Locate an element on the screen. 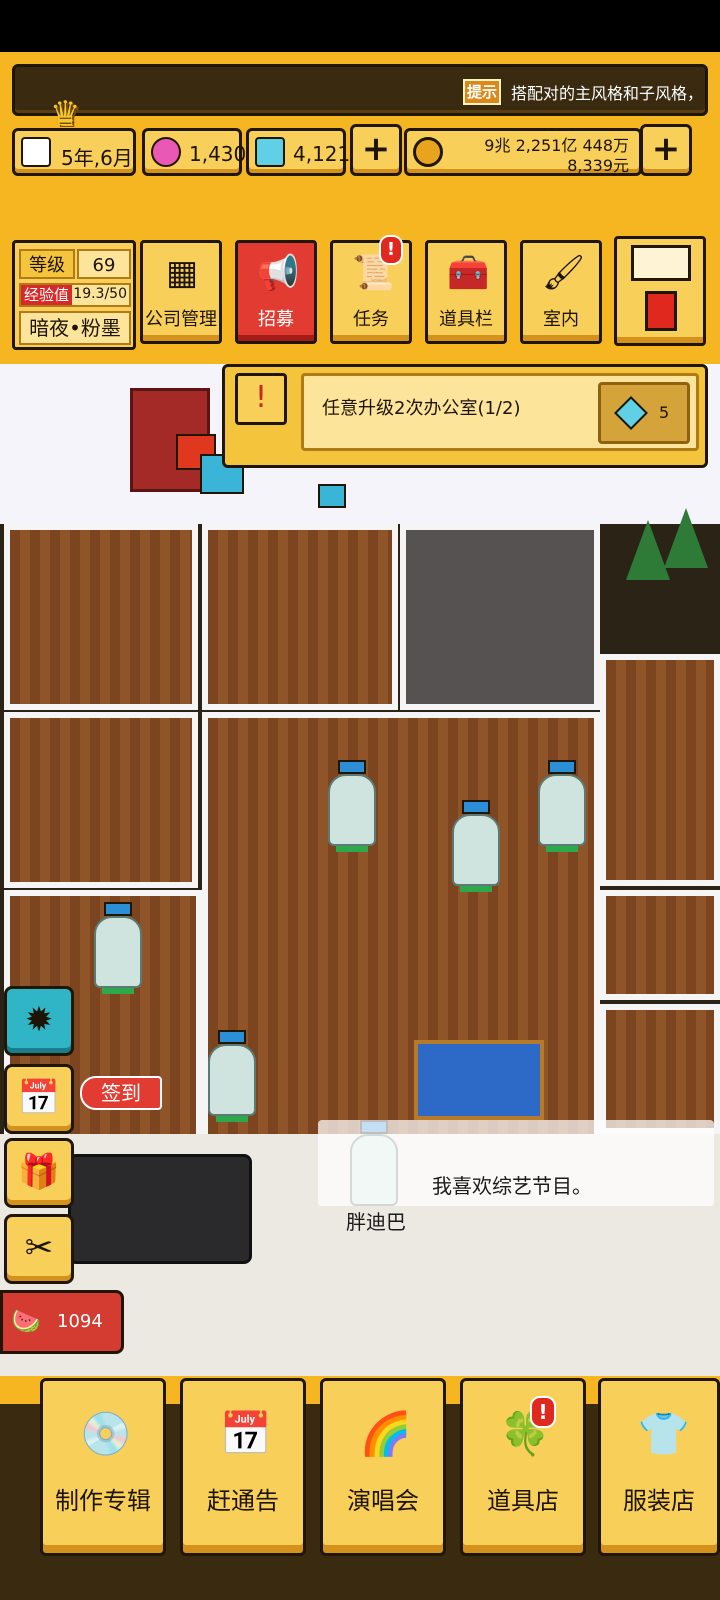 The height and width of the screenshot is (1600, 720). hint-badge: 提示 is located at coordinates (482, 92).